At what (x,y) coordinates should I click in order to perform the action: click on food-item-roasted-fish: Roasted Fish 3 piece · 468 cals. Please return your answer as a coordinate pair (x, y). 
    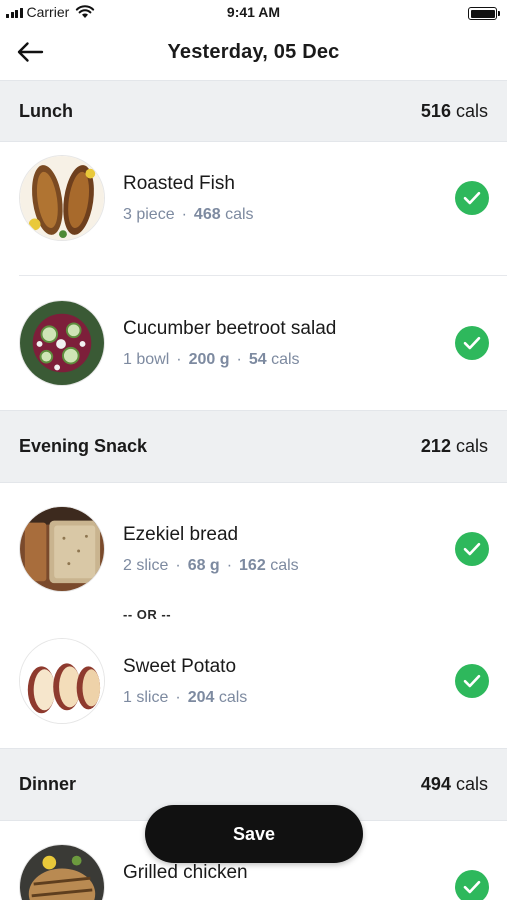
    Looking at the image, I should click on (253, 198).